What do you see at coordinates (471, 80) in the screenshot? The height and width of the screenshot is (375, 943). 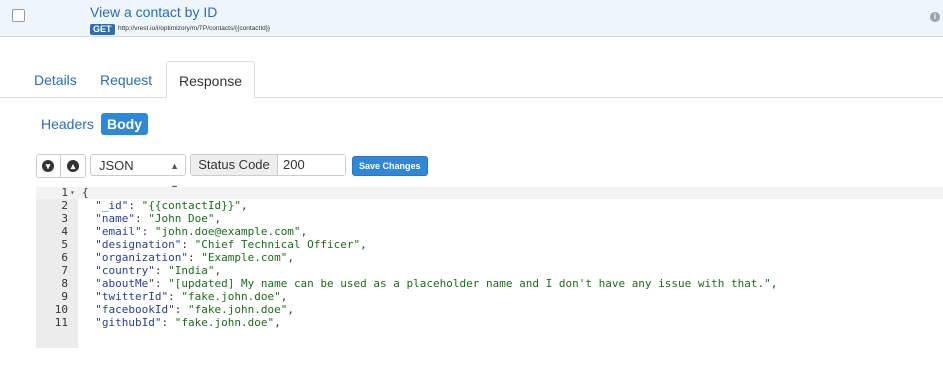 I see `main-tabs: Details Request Response` at bounding box center [471, 80].